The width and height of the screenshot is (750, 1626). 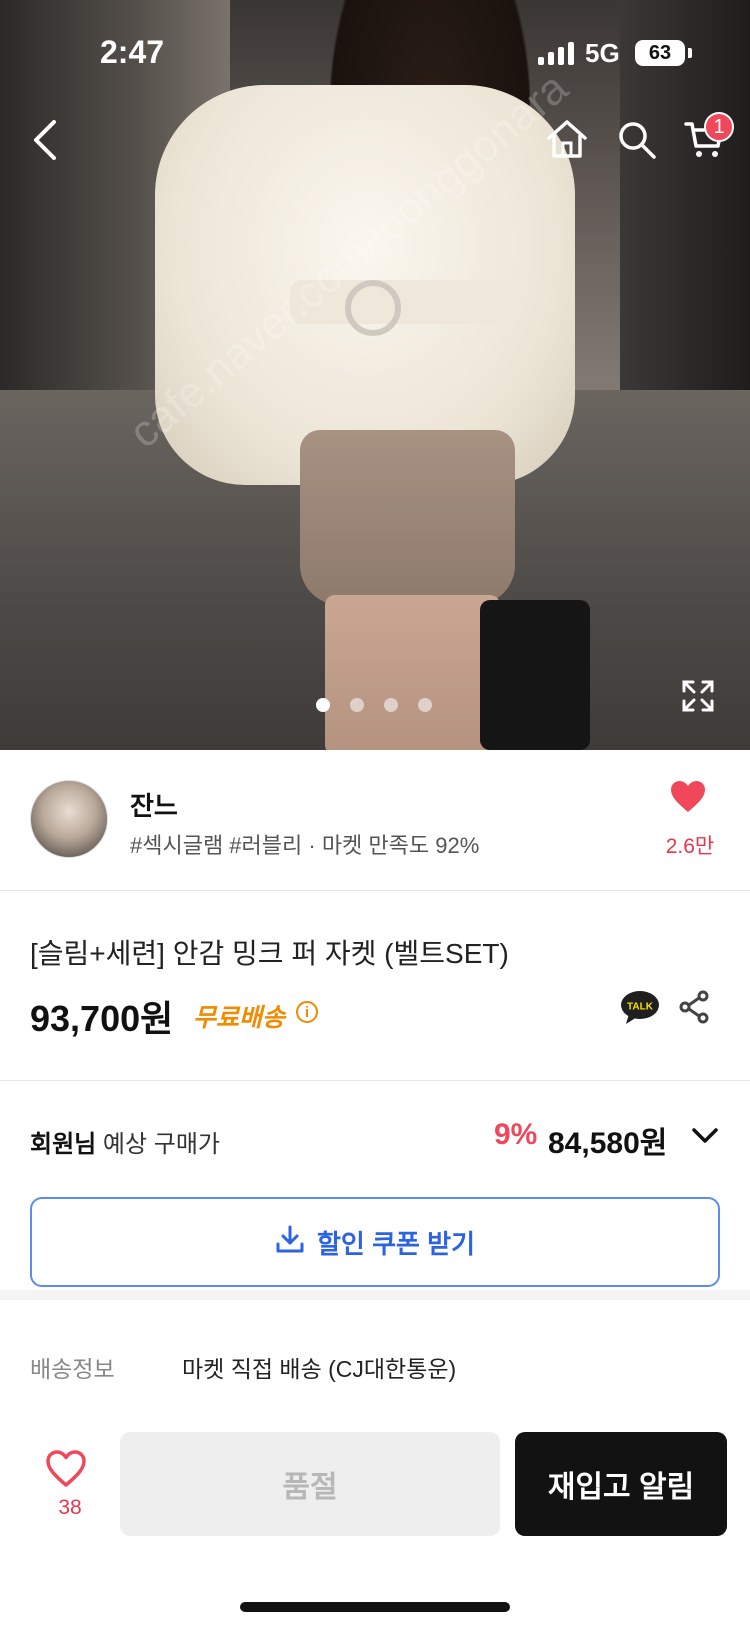 What do you see at coordinates (705, 1138) in the screenshot?
I see `chevron-down-icon` at bounding box center [705, 1138].